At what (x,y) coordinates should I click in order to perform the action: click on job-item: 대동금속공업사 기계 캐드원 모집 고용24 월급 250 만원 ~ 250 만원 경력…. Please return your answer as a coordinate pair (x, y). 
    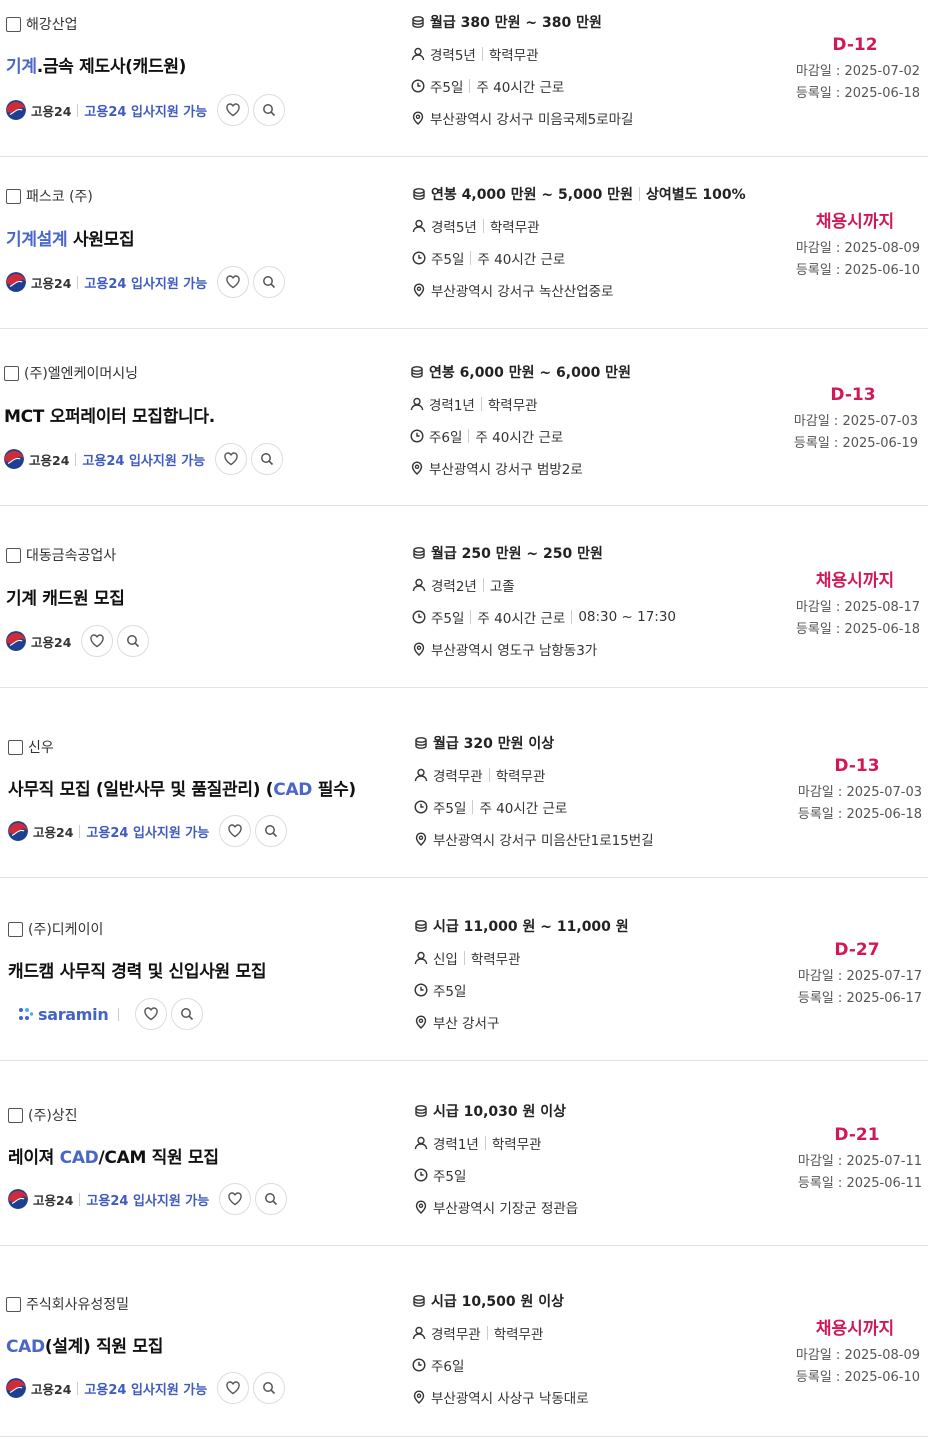
    Looking at the image, I should click on (464, 597).